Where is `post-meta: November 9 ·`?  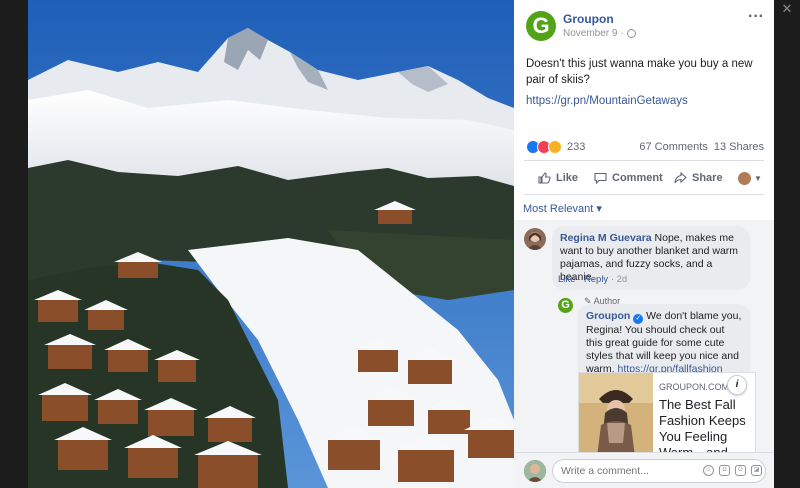 post-meta: November 9 · is located at coordinates (599, 33).